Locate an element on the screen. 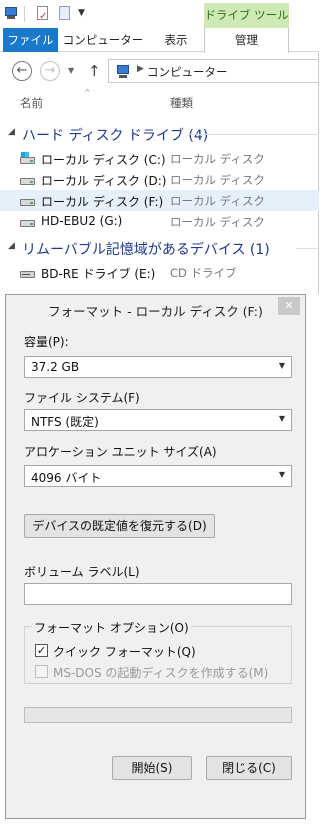 This screenshot has height=832, width=320. drive-name: ローカル ディスク (F:) is located at coordinates (102, 202).